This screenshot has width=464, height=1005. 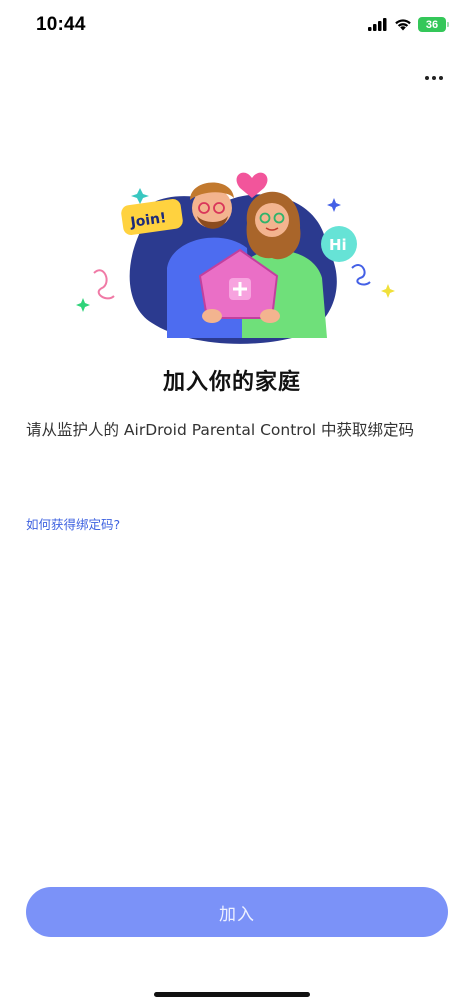 I want to click on status-icons: 36, so click(x=408, y=24).